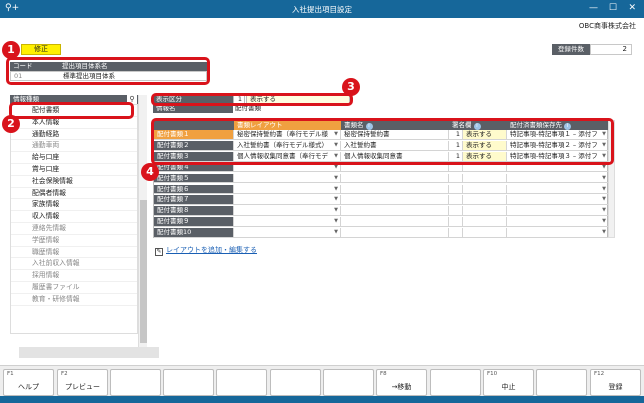  I want to click on list-item: 賞与口座, so click(74, 169).